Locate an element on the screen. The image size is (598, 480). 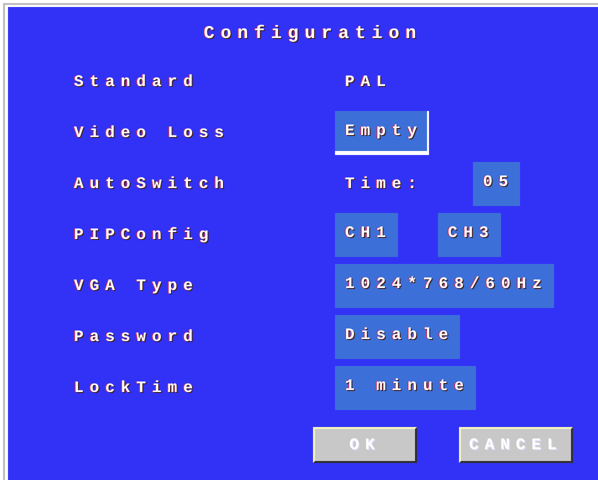
option-field: 1 minute is located at coordinates (405, 388).